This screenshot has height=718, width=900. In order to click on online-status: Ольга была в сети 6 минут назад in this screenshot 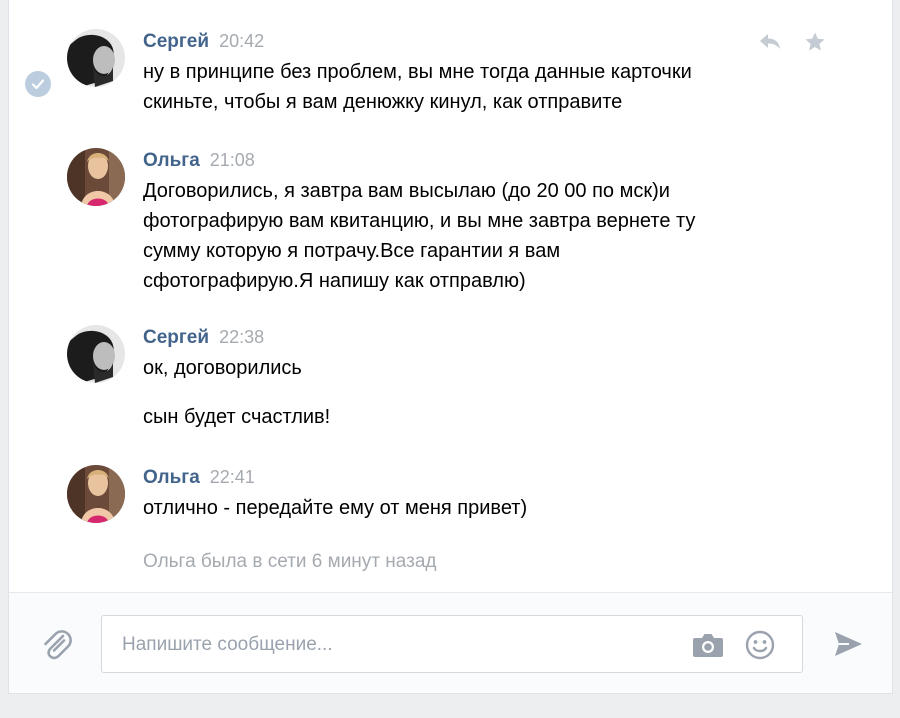, I will do `click(290, 561)`.